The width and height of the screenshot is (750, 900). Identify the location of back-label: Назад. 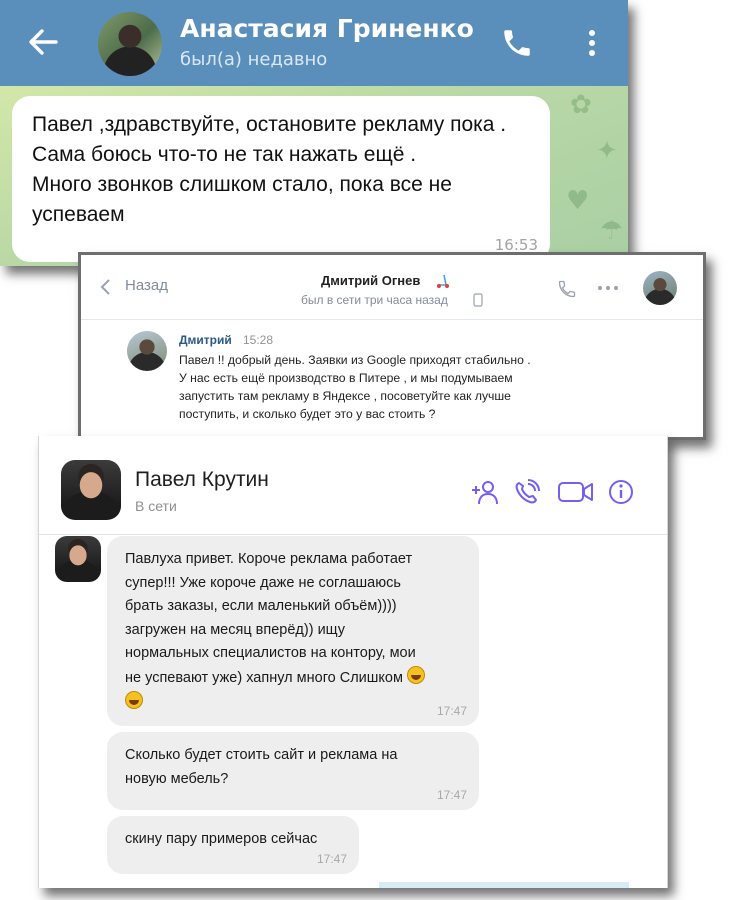
(146, 285).